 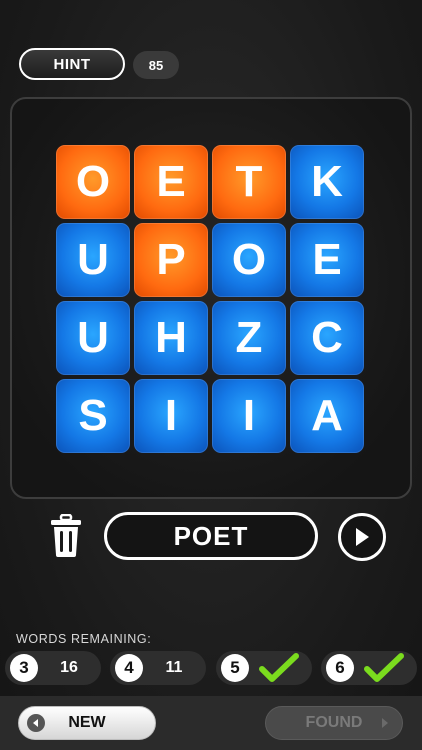 What do you see at coordinates (129, 668) in the screenshot?
I see `word-length-badge: 4` at bounding box center [129, 668].